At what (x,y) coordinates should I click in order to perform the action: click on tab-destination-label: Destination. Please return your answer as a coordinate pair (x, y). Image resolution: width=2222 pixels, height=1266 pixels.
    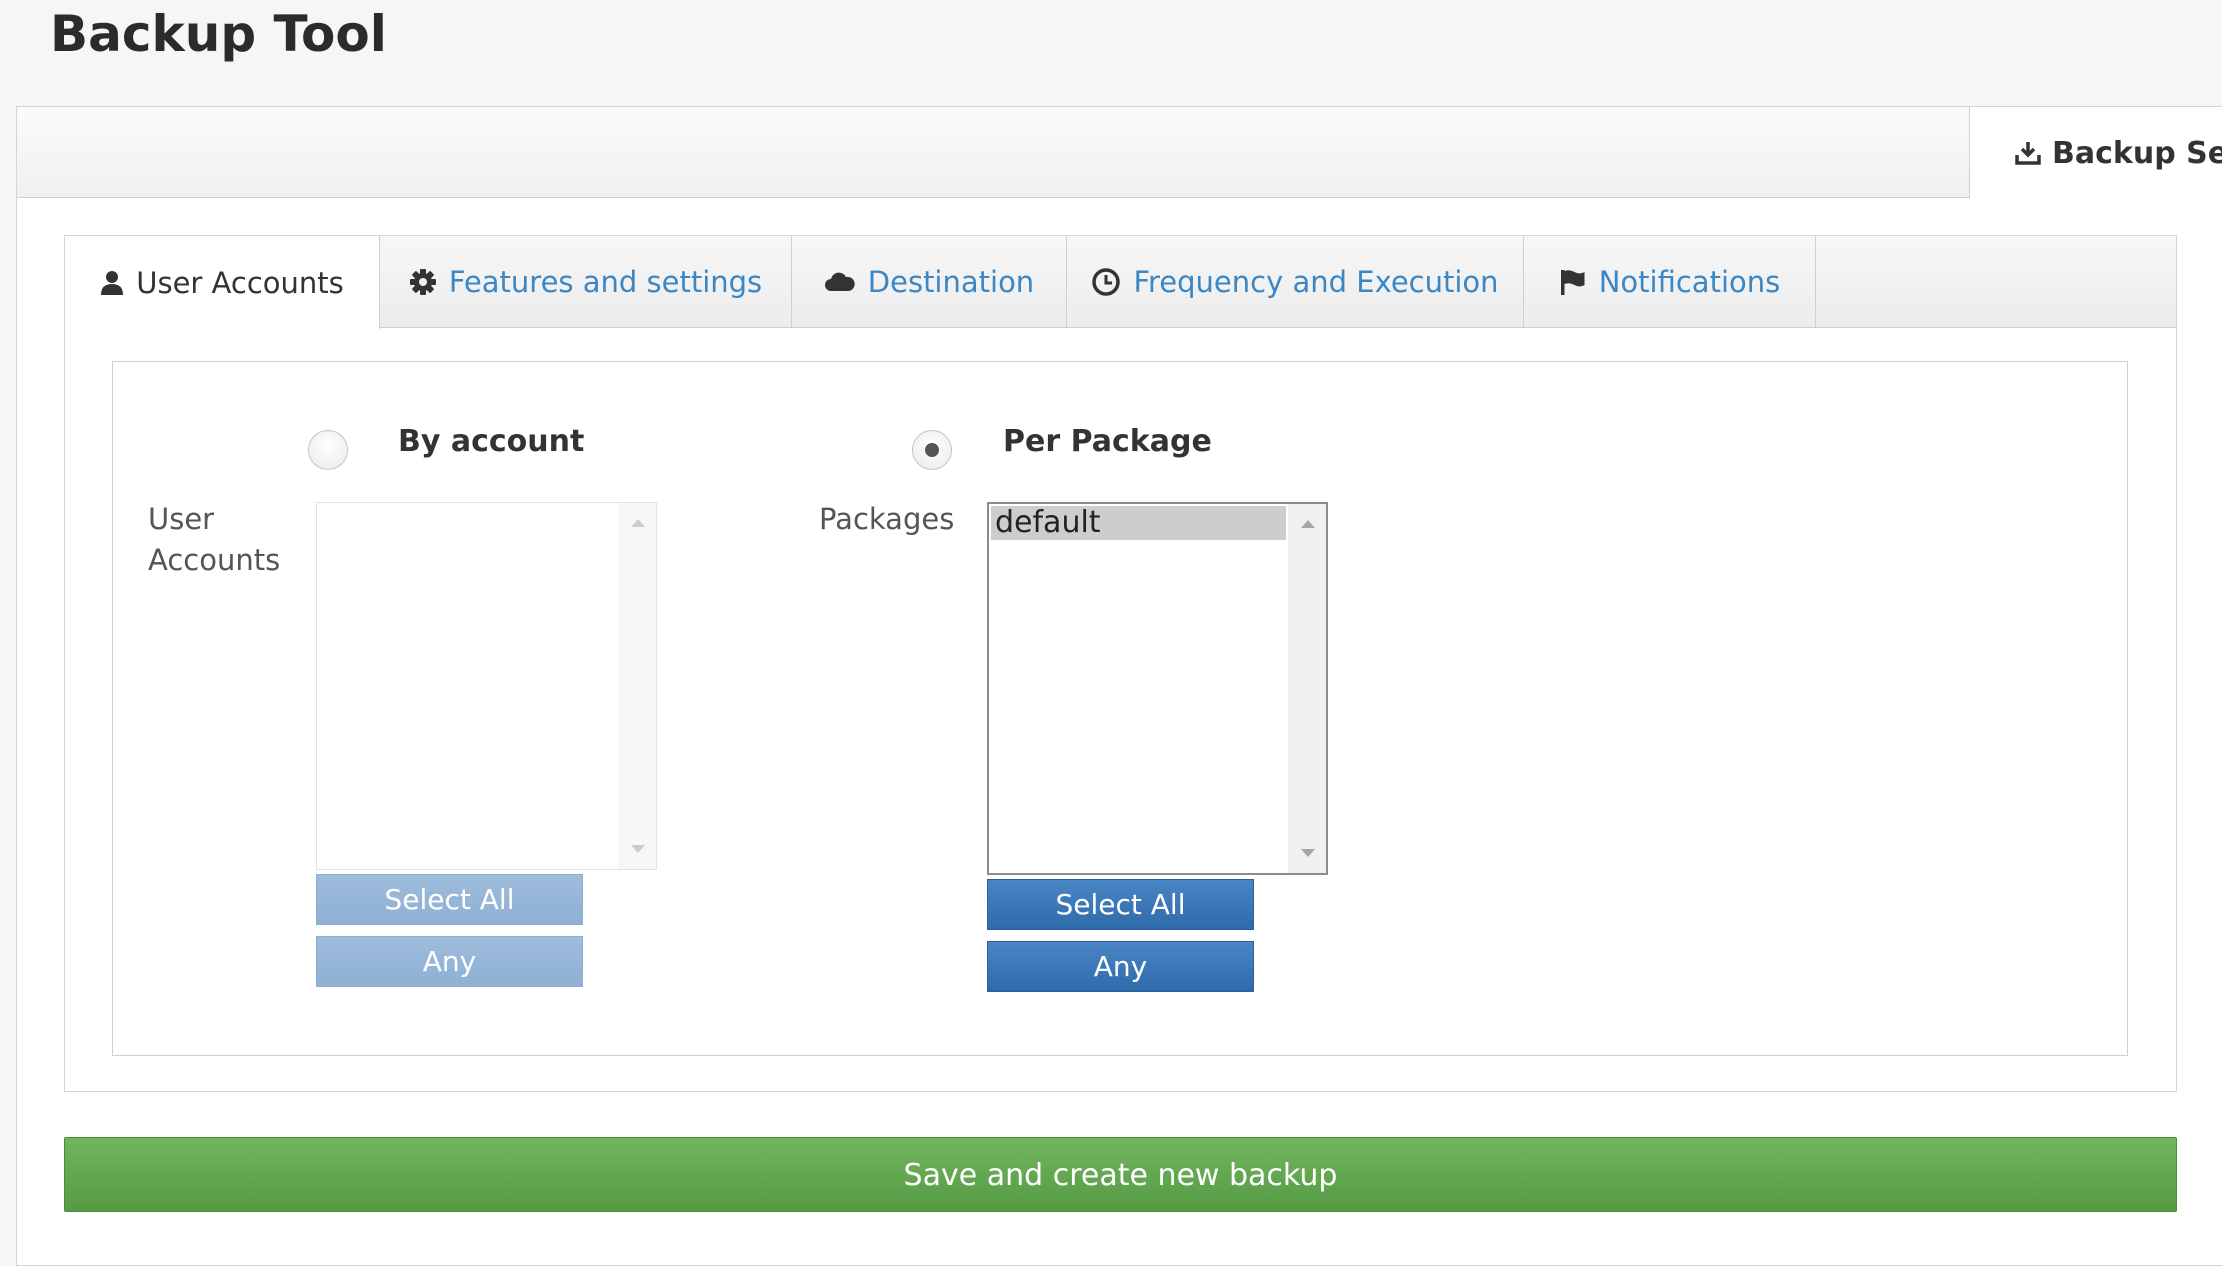
    Looking at the image, I should click on (951, 282).